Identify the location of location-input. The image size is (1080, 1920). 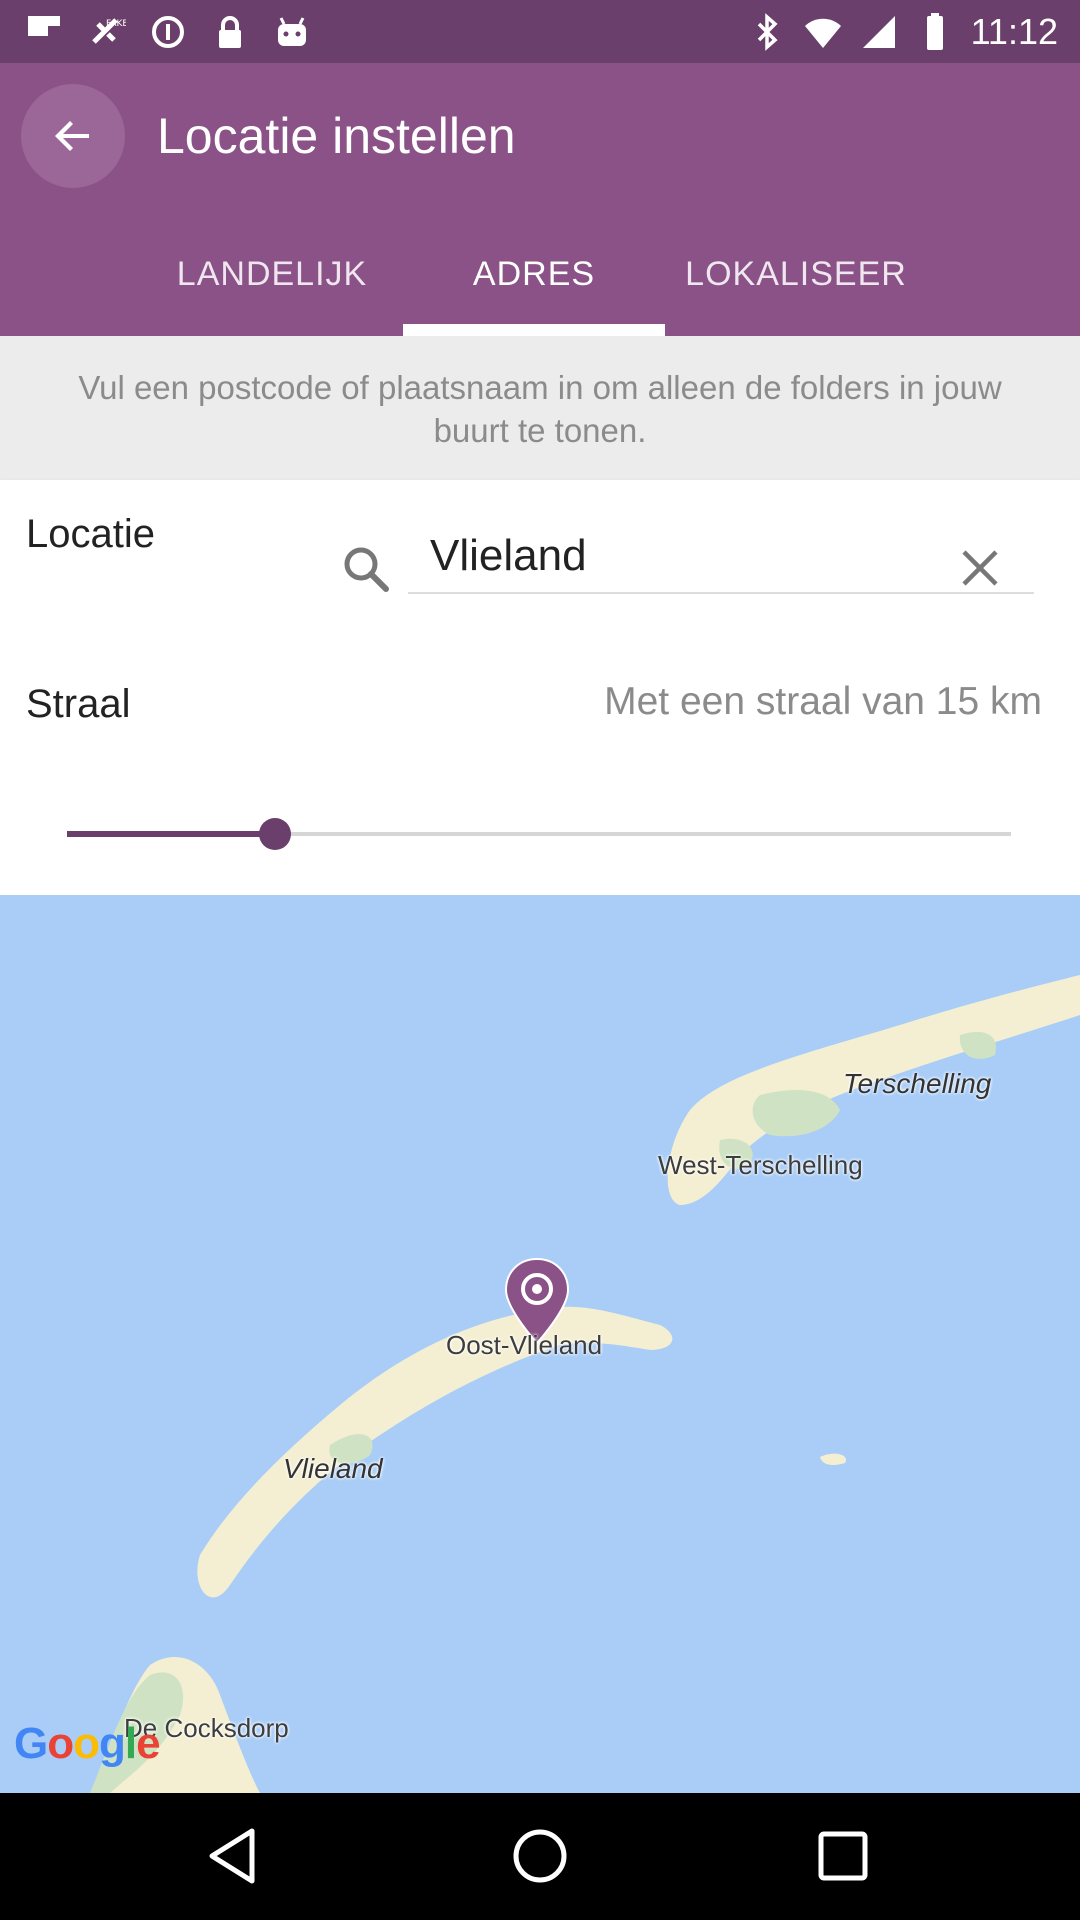
(721, 557).